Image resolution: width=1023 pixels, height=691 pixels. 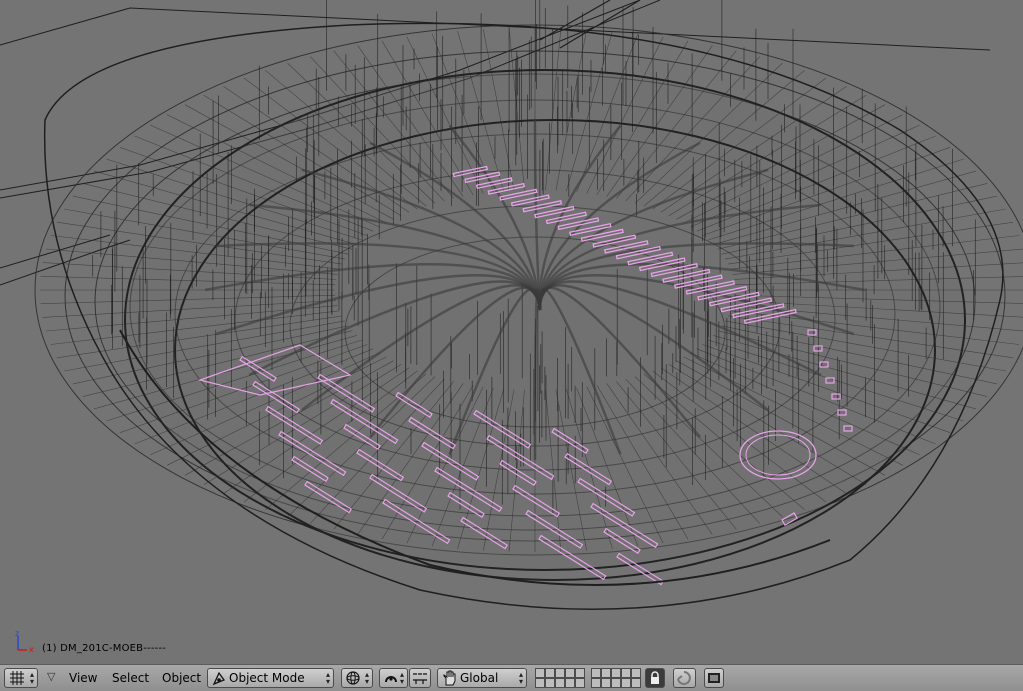 What do you see at coordinates (17, 678) in the screenshot?
I see `grid-icon` at bounding box center [17, 678].